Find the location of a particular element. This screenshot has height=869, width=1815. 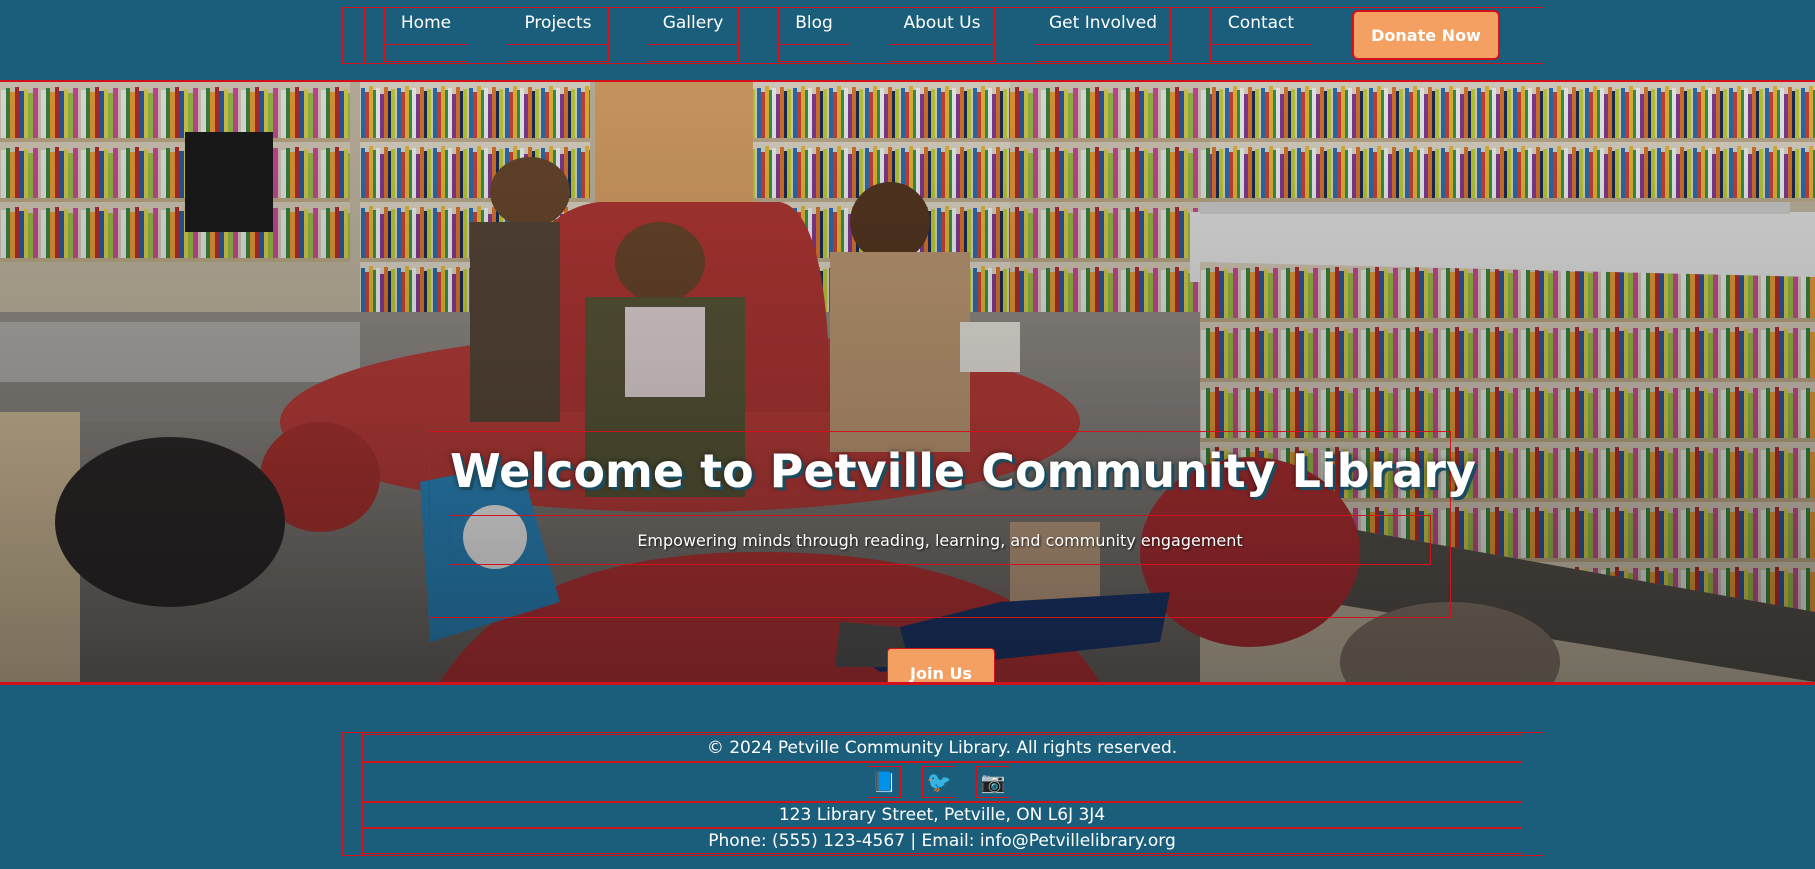

nav-link-gallery: Gallery is located at coordinates (693, 34).